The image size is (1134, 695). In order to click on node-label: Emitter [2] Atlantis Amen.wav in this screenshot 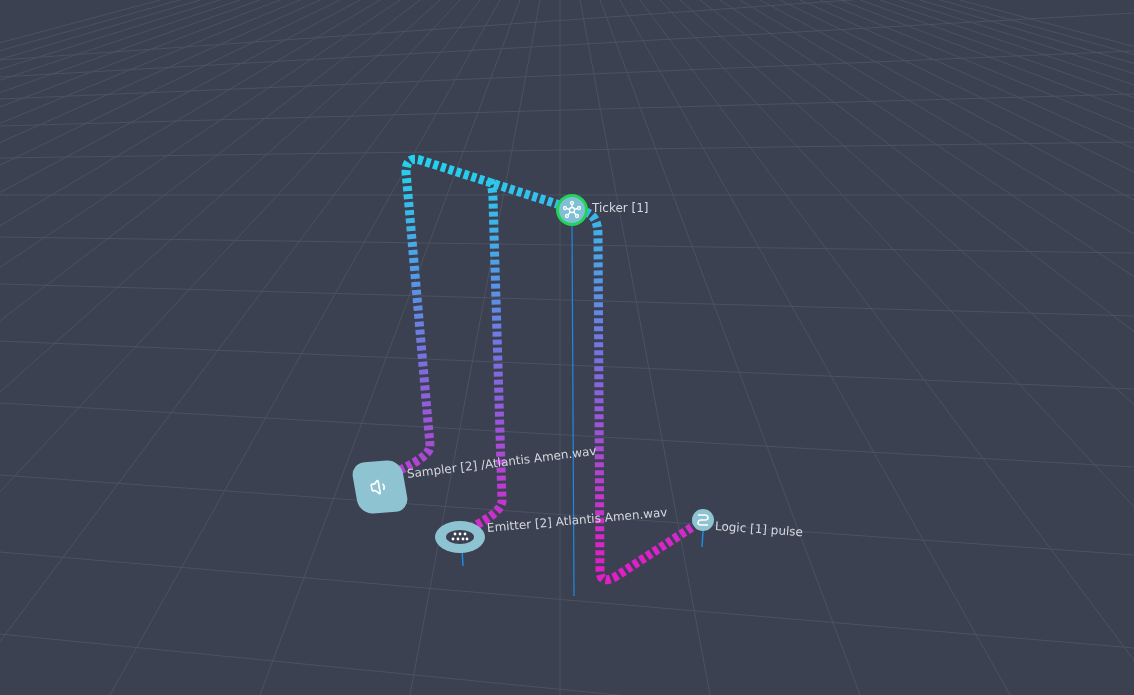, I will do `click(577, 520)`.